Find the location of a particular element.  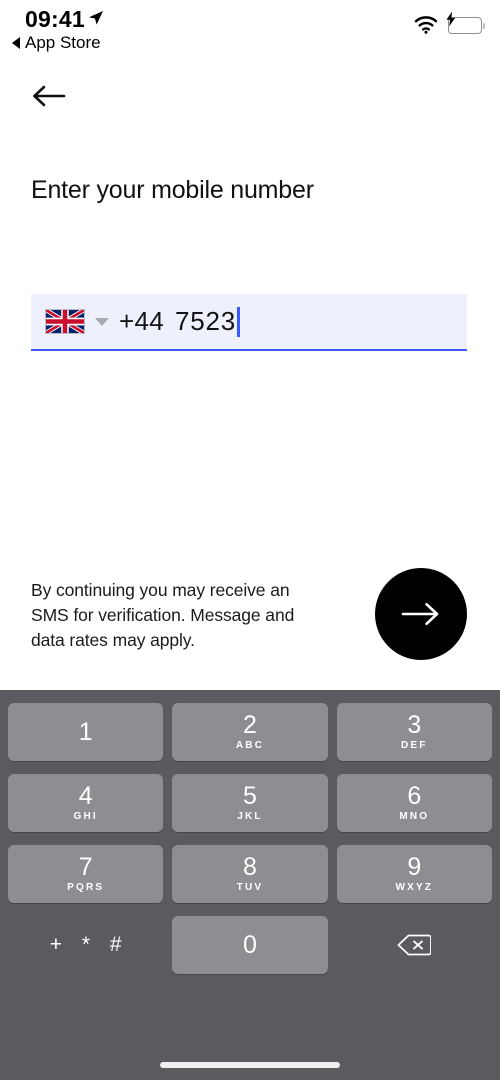

key-6: 6 MNO is located at coordinates (414, 803).